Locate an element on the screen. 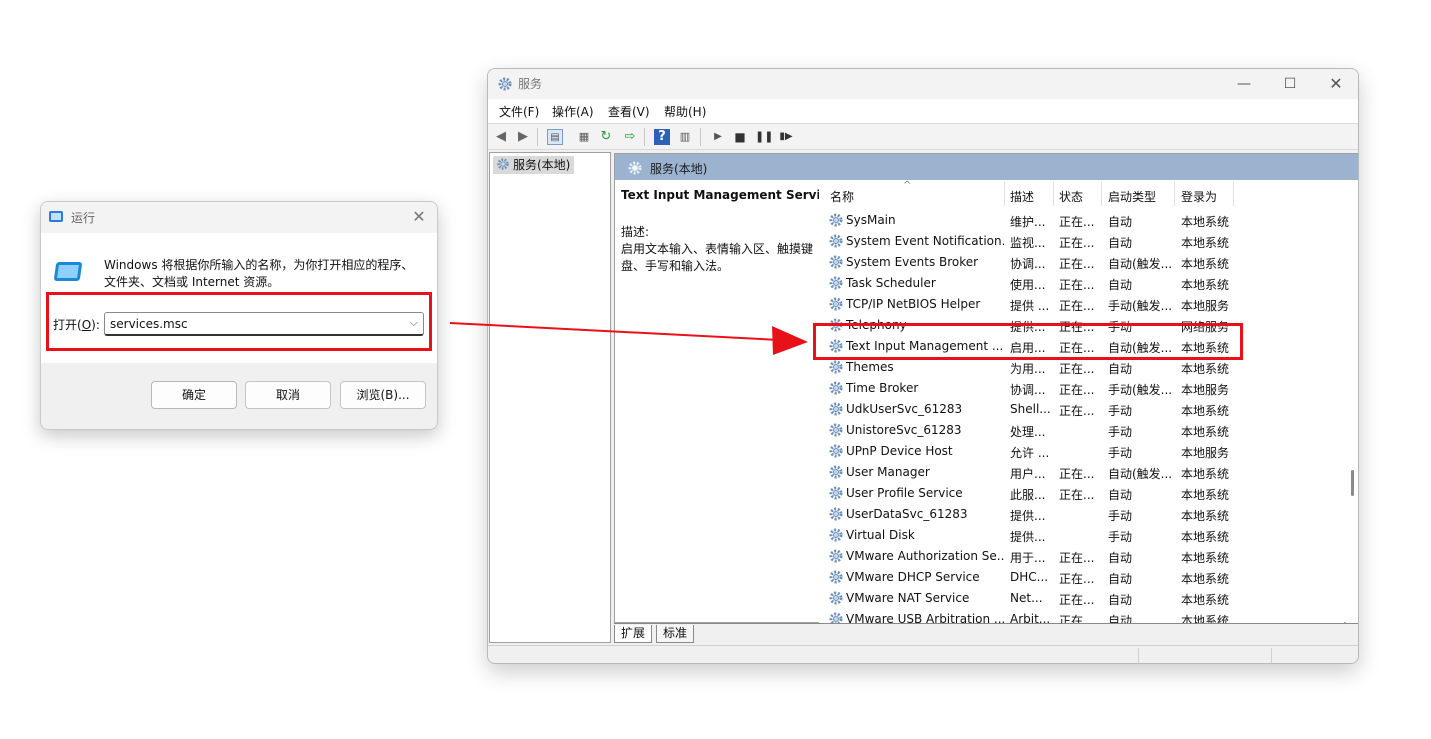 The height and width of the screenshot is (739, 1431). tab-extended: 扩展 is located at coordinates (633, 634).